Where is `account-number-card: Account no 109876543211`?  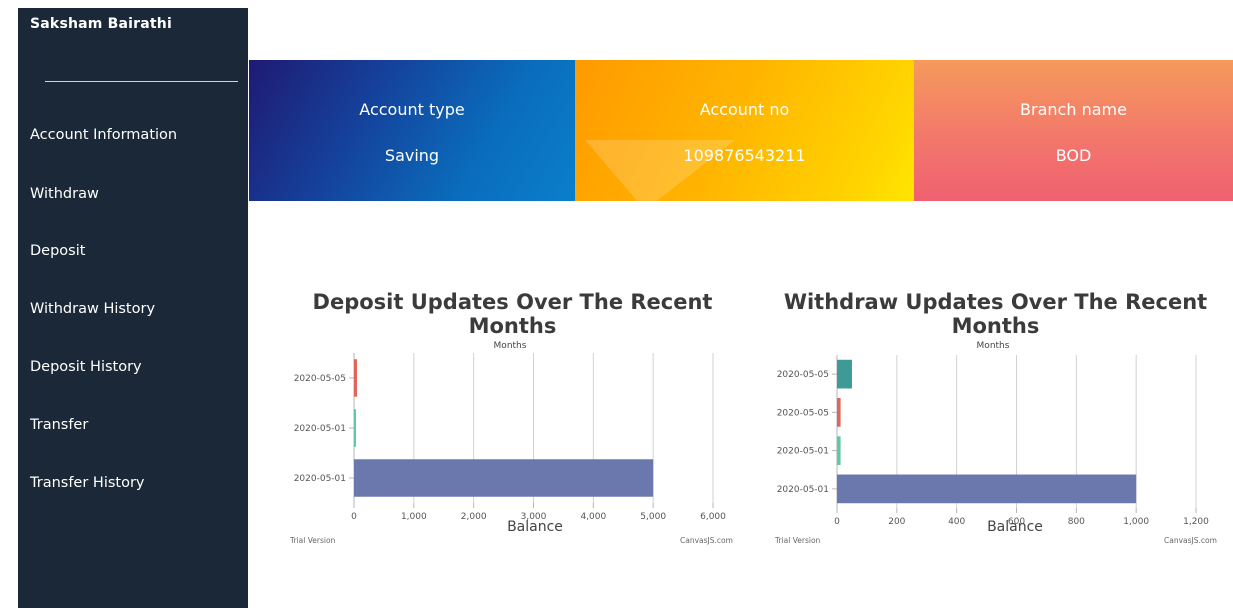
account-number-card: Account no 109876543211 is located at coordinates (744, 130).